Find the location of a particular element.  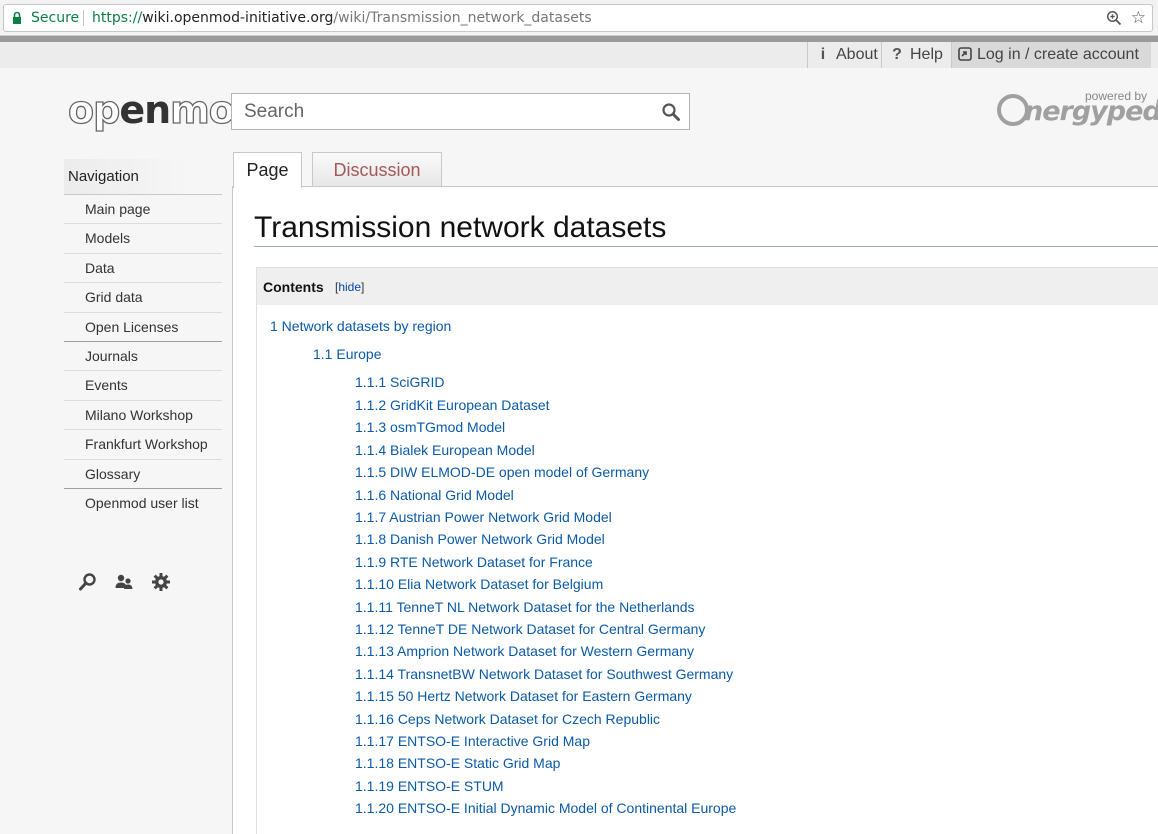

logo-part-op: op is located at coordinates (94, 109).